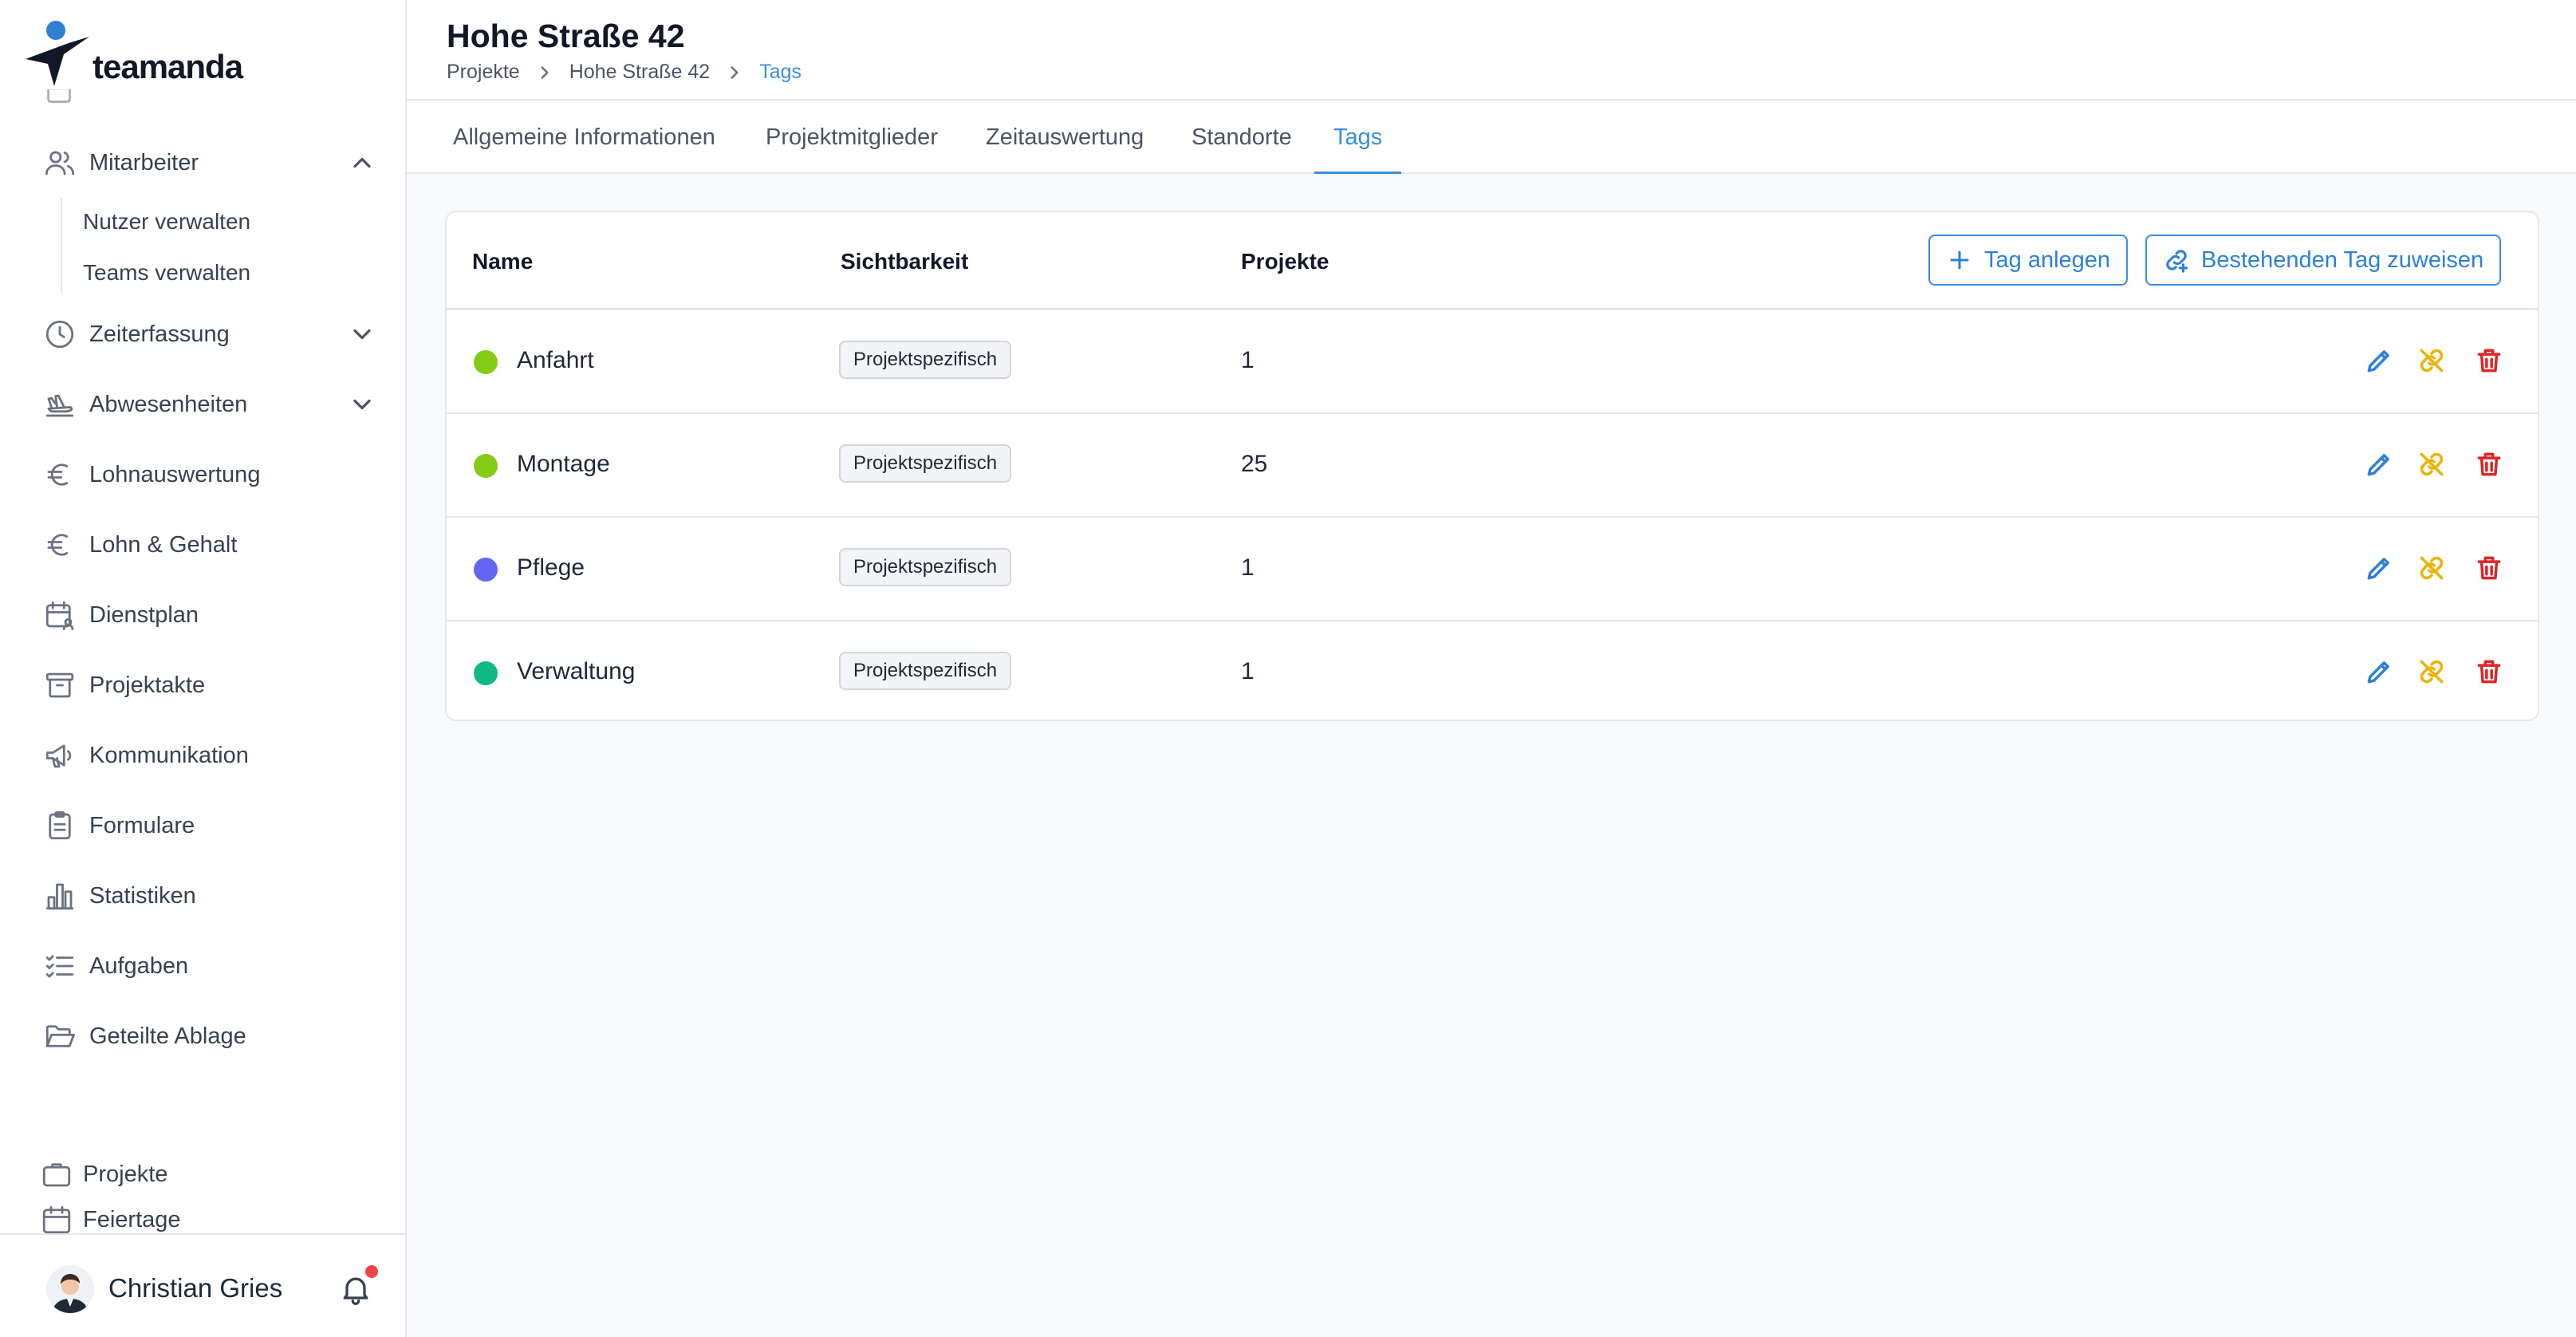  I want to click on chevron-up-icon, so click(362, 162).